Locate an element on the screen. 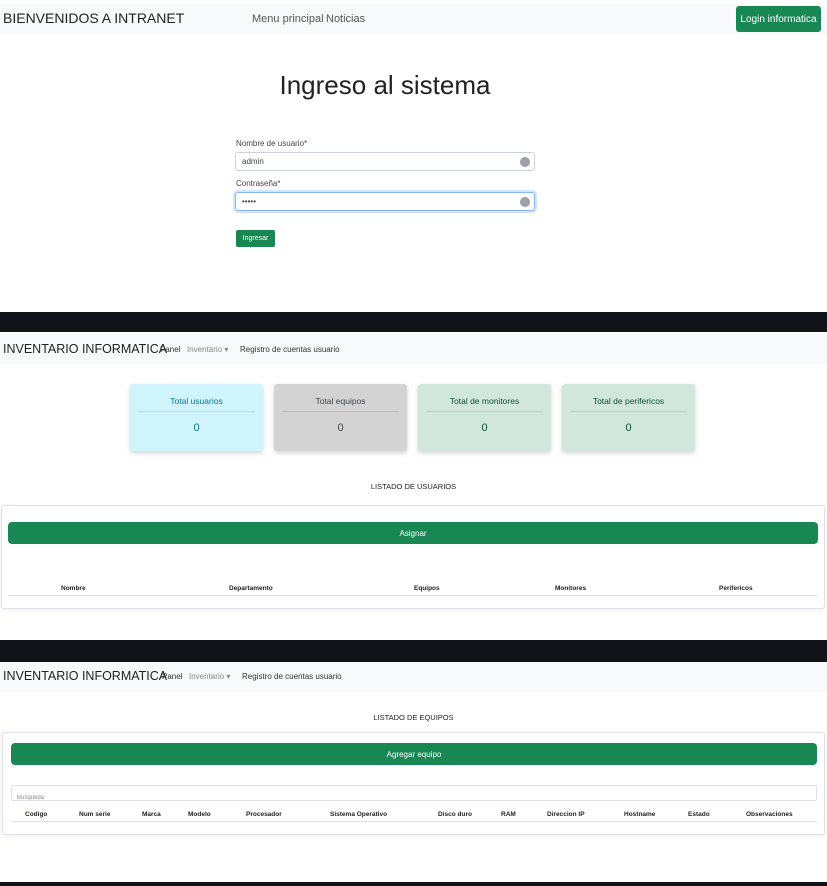 This screenshot has width=827, height=886. card-total-usuarios: Total usuarios 0 is located at coordinates (196, 417).